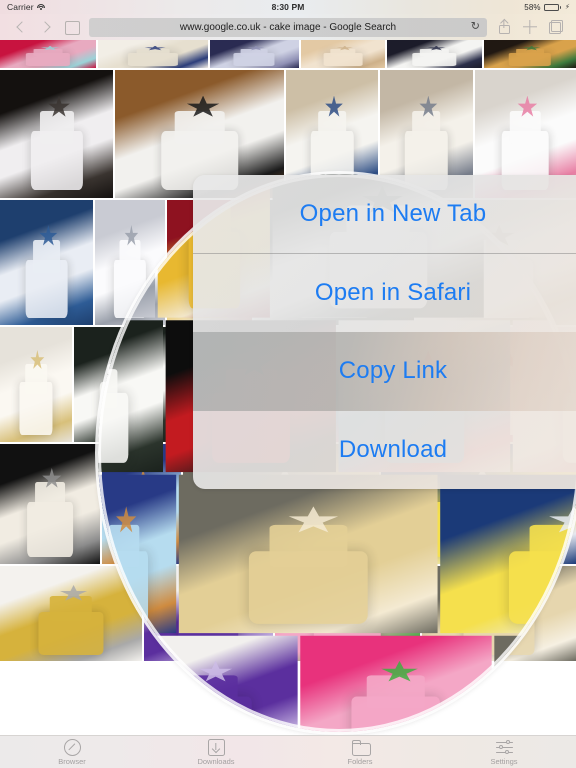  I want to click on chevron-left-icon, so click(21, 27).